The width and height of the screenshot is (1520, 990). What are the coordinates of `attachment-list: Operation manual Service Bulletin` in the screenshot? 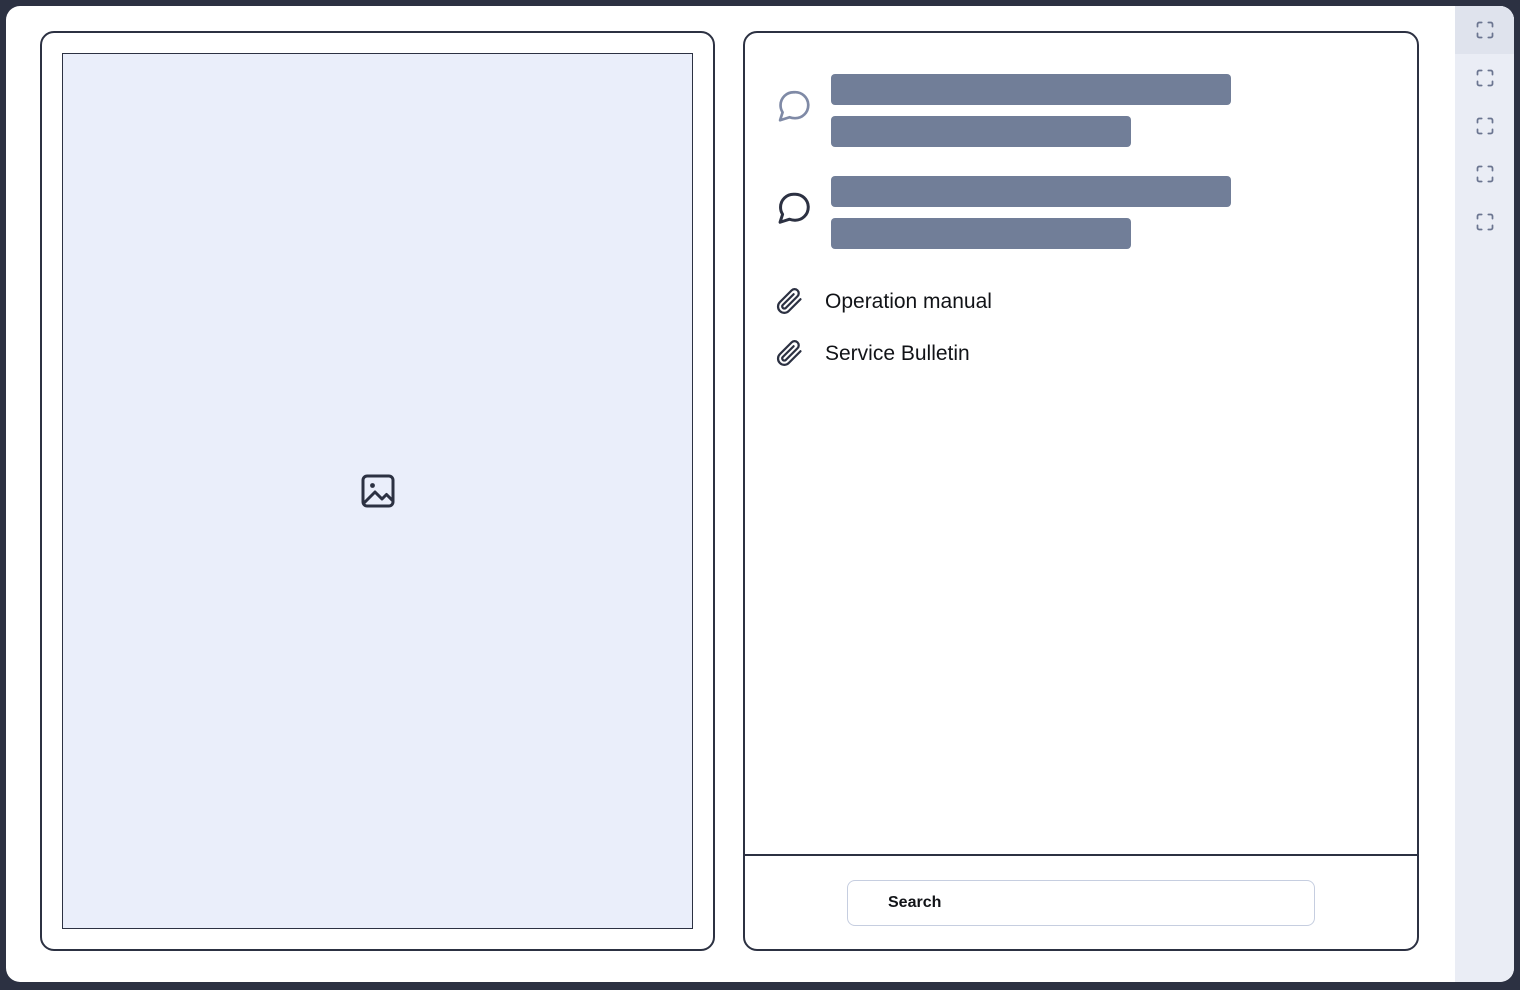 It's located at (1081, 327).